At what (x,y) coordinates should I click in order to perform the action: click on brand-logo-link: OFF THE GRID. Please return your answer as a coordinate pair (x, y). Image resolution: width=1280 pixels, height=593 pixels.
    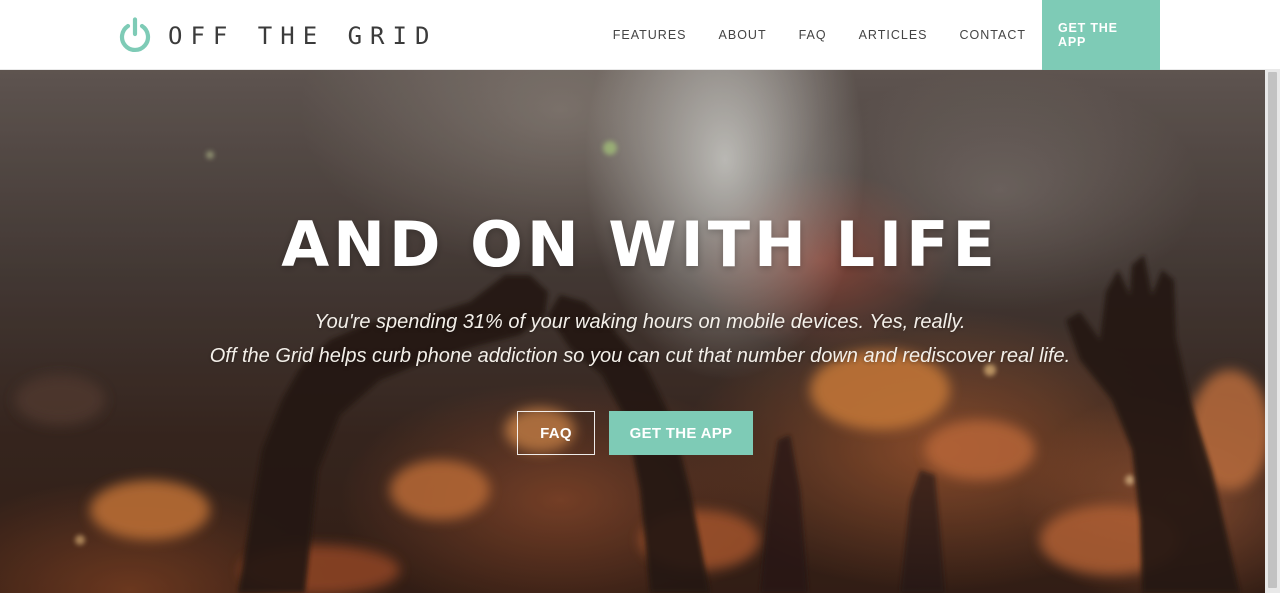
    Looking at the image, I should click on (277, 36).